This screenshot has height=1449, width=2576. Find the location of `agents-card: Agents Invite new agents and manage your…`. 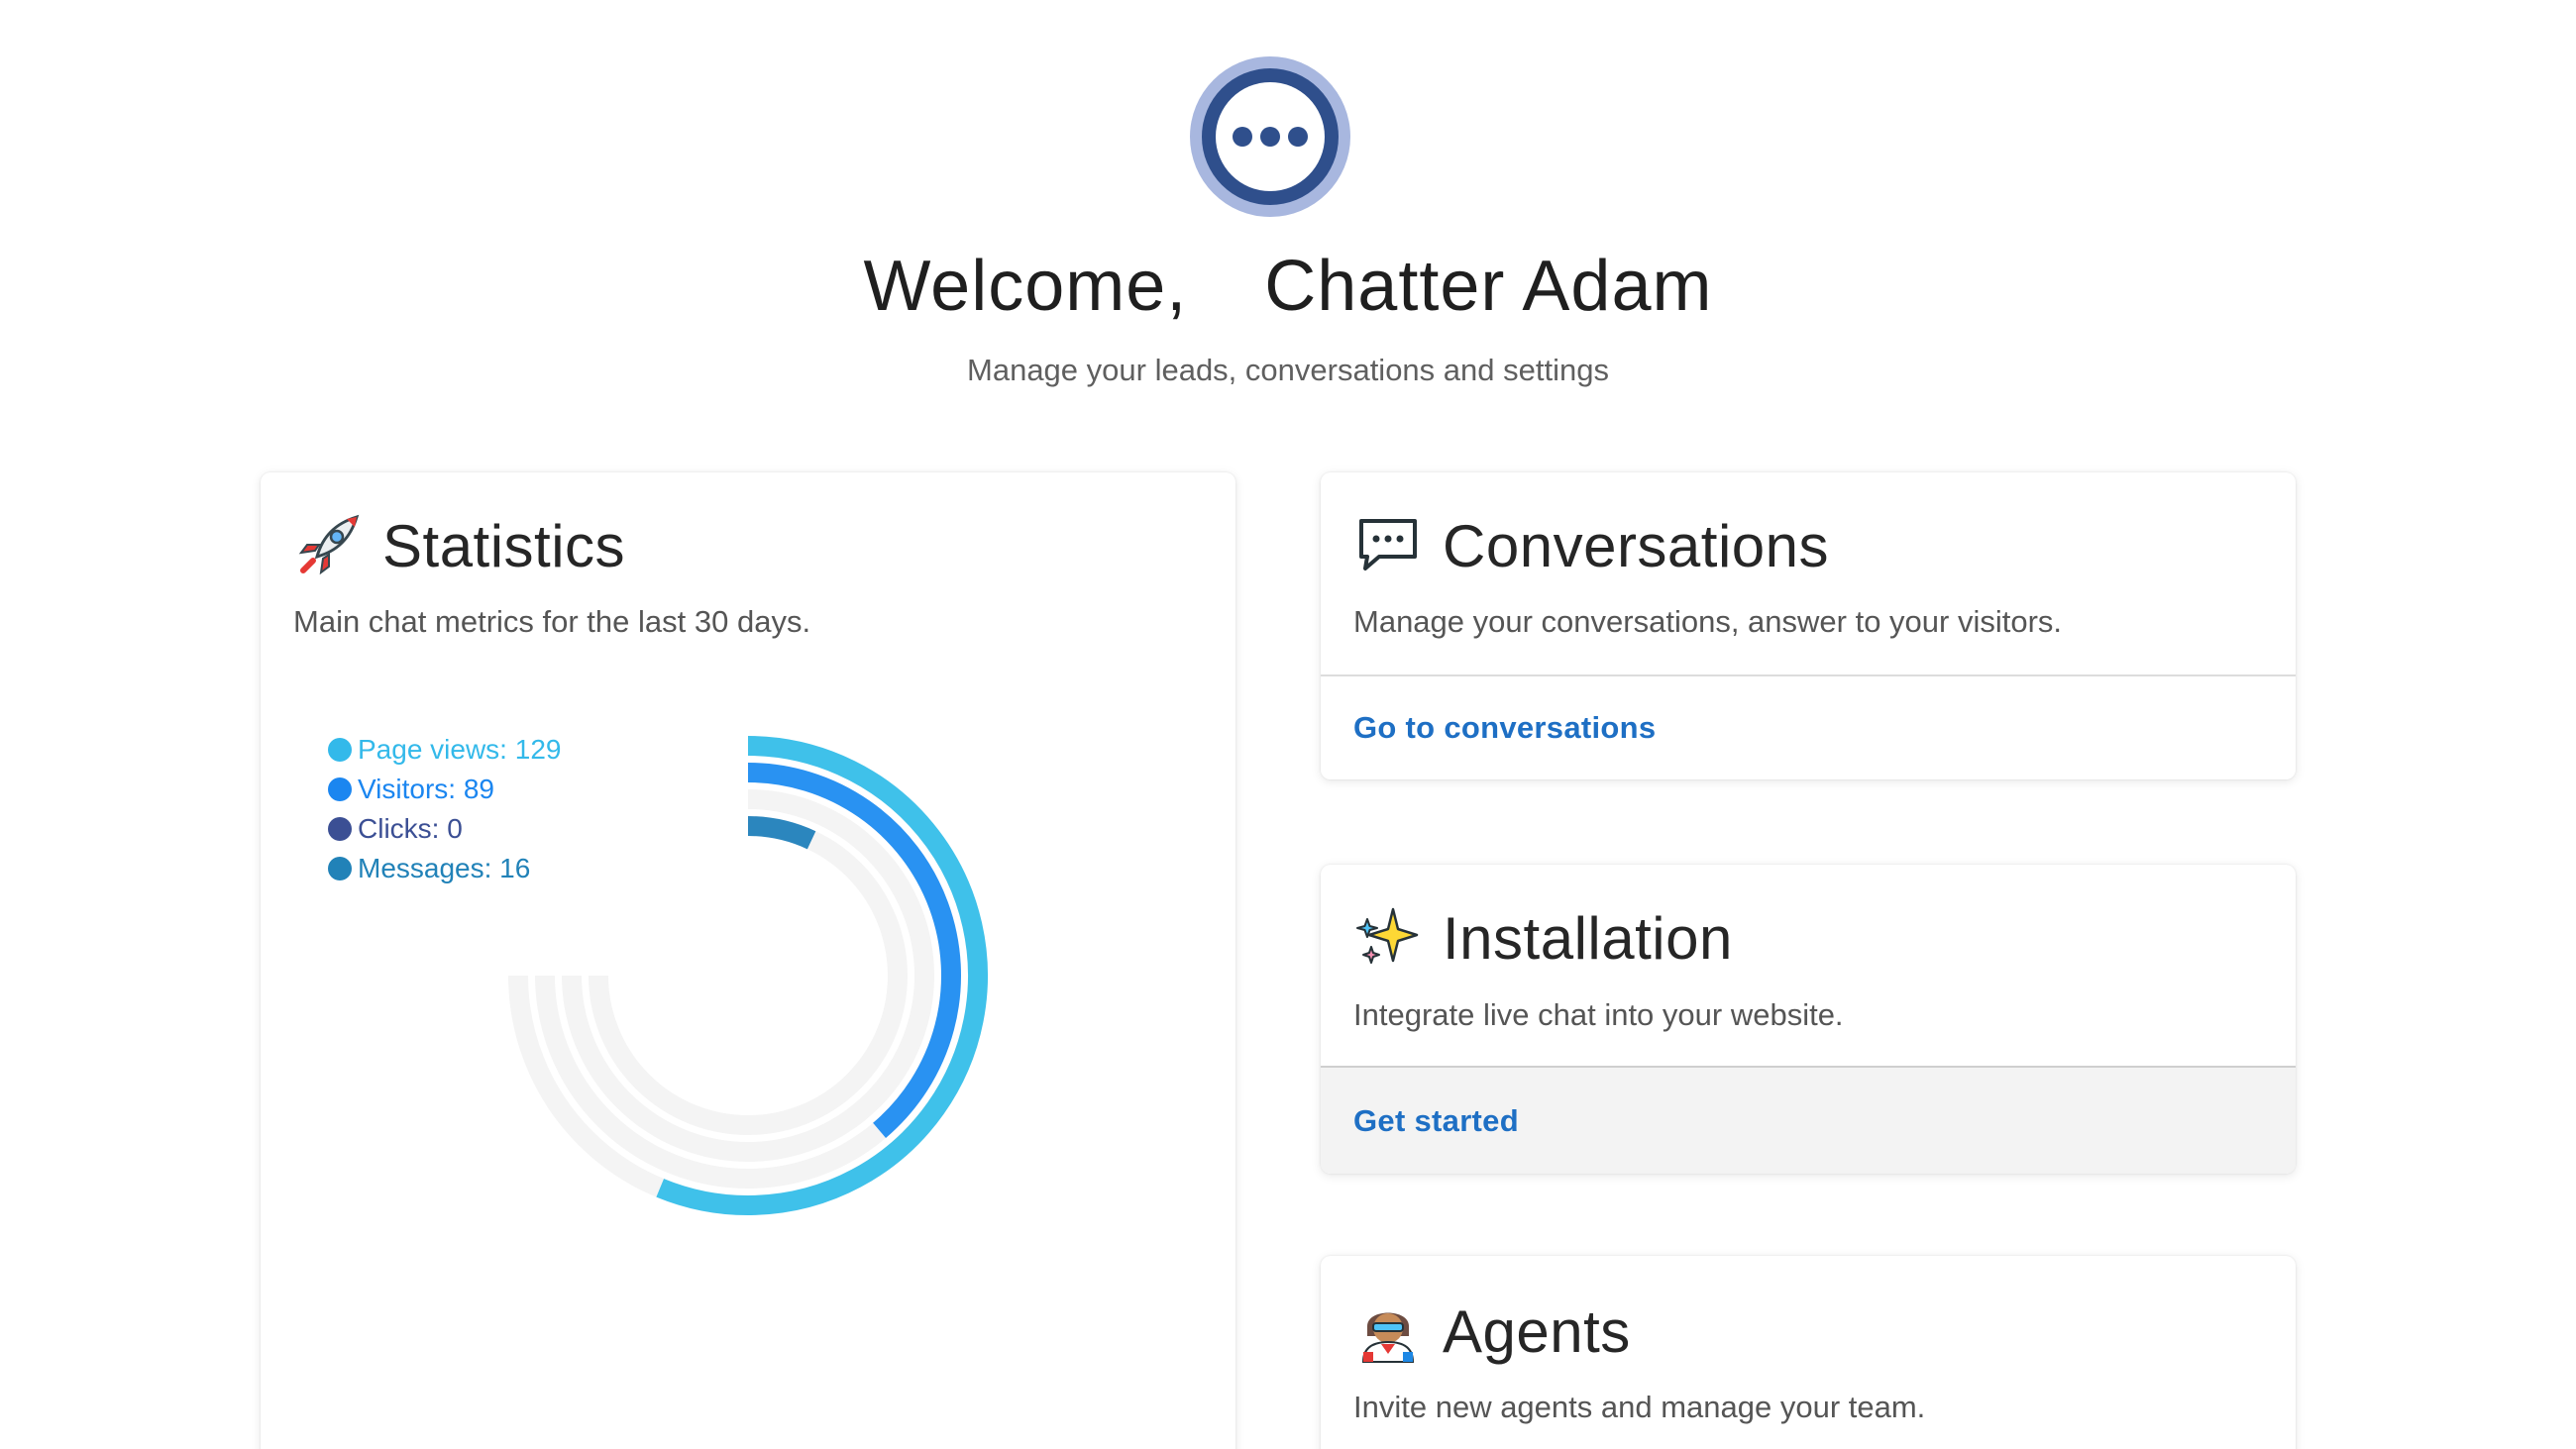

agents-card: Agents Invite new agents and manage your… is located at coordinates (1808, 1352).